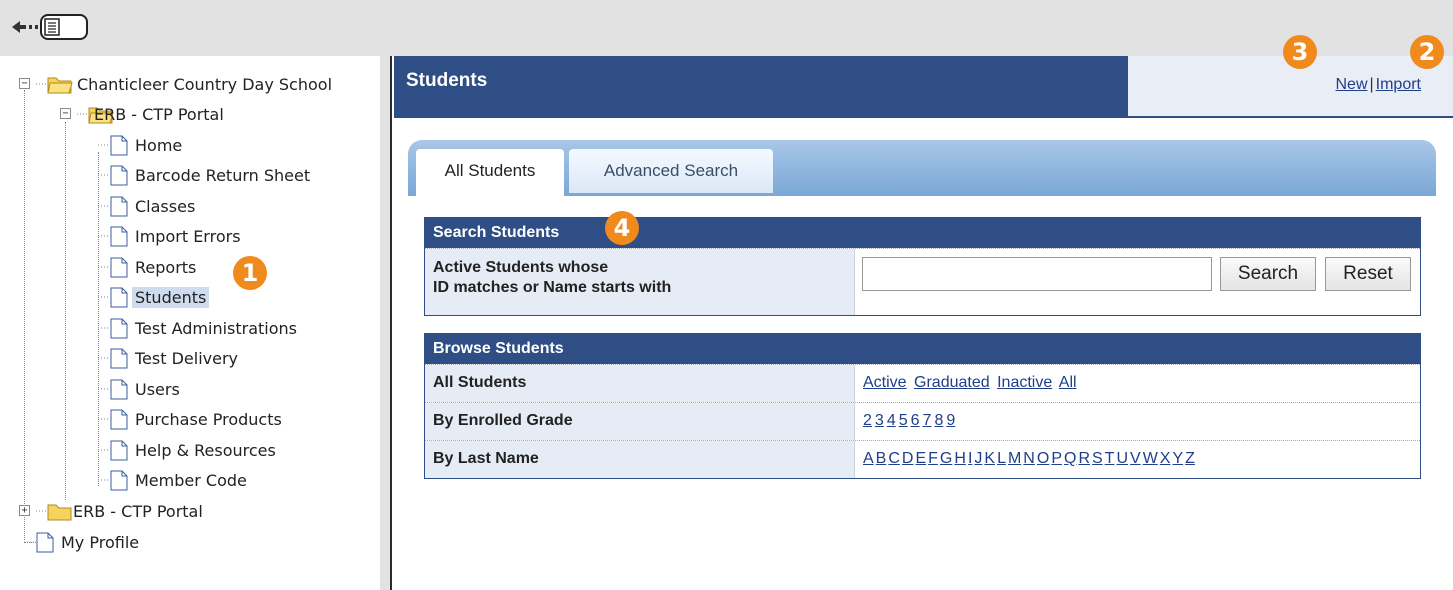 This screenshot has width=1453, height=590. What do you see at coordinates (50, 27) in the screenshot?
I see `collapse-sidebar-icon` at bounding box center [50, 27].